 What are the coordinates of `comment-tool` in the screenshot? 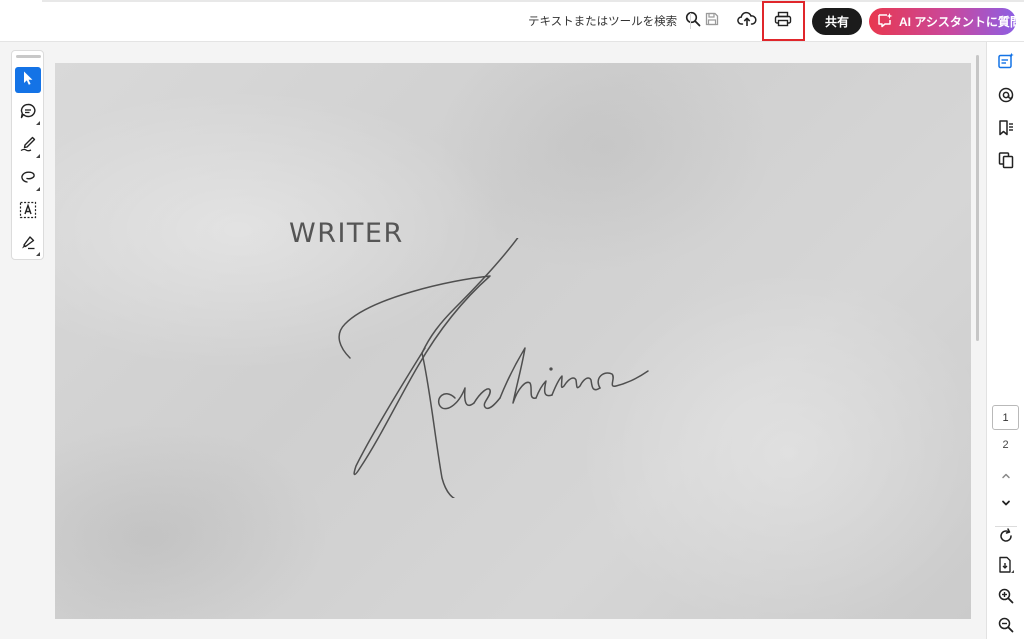 It's located at (28, 113).